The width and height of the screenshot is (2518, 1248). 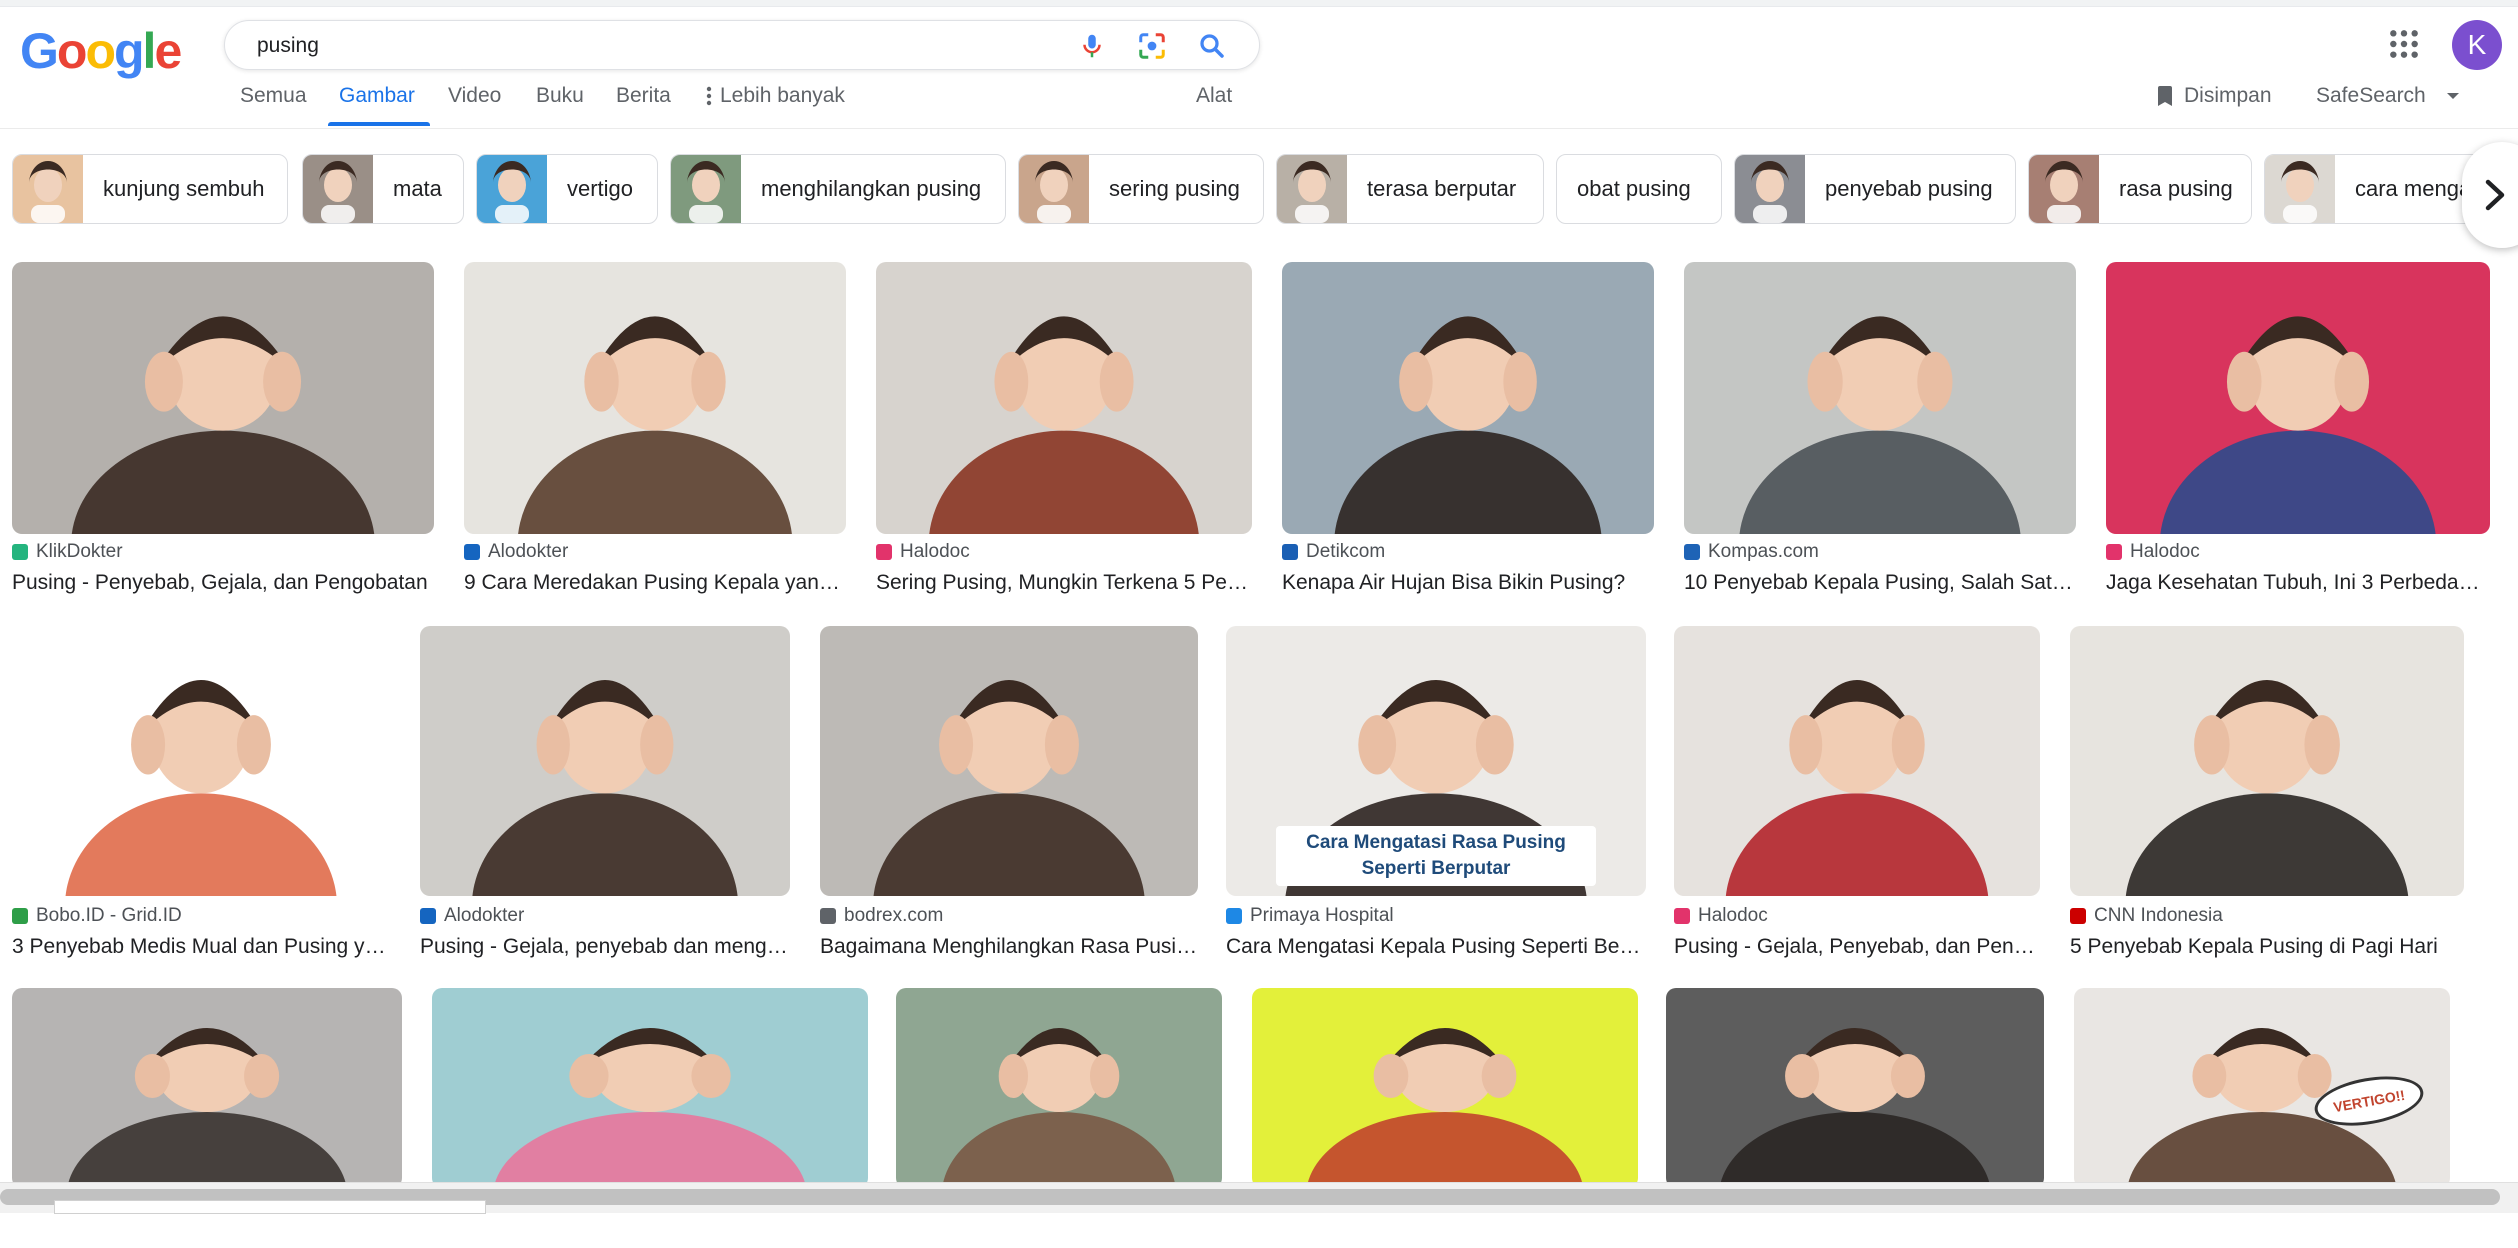 What do you see at coordinates (1410, 189) in the screenshot?
I see `related-chip: terasa berputar` at bounding box center [1410, 189].